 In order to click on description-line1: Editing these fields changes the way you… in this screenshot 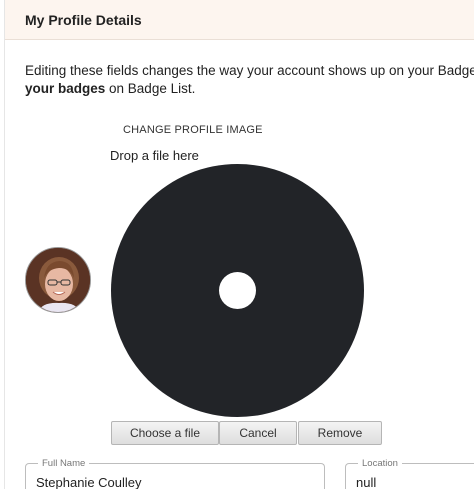, I will do `click(249, 70)`.